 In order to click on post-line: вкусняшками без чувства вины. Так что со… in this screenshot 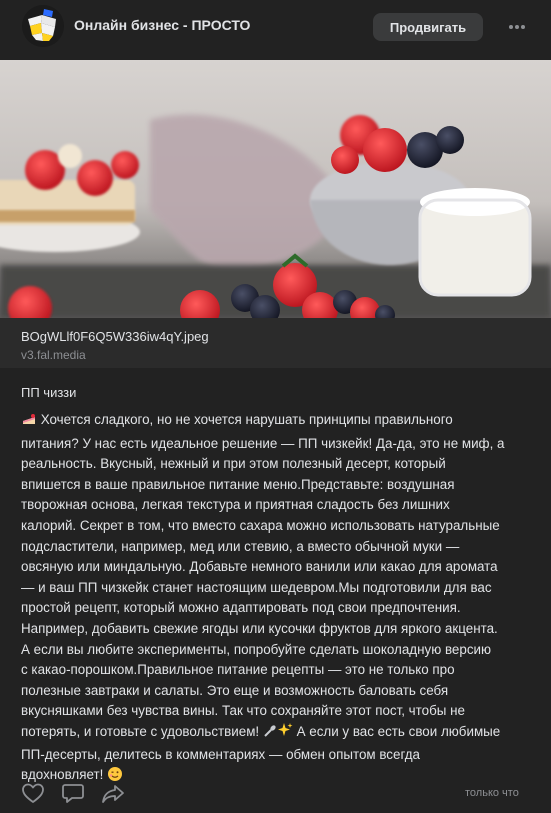, I will do `click(243, 711)`.